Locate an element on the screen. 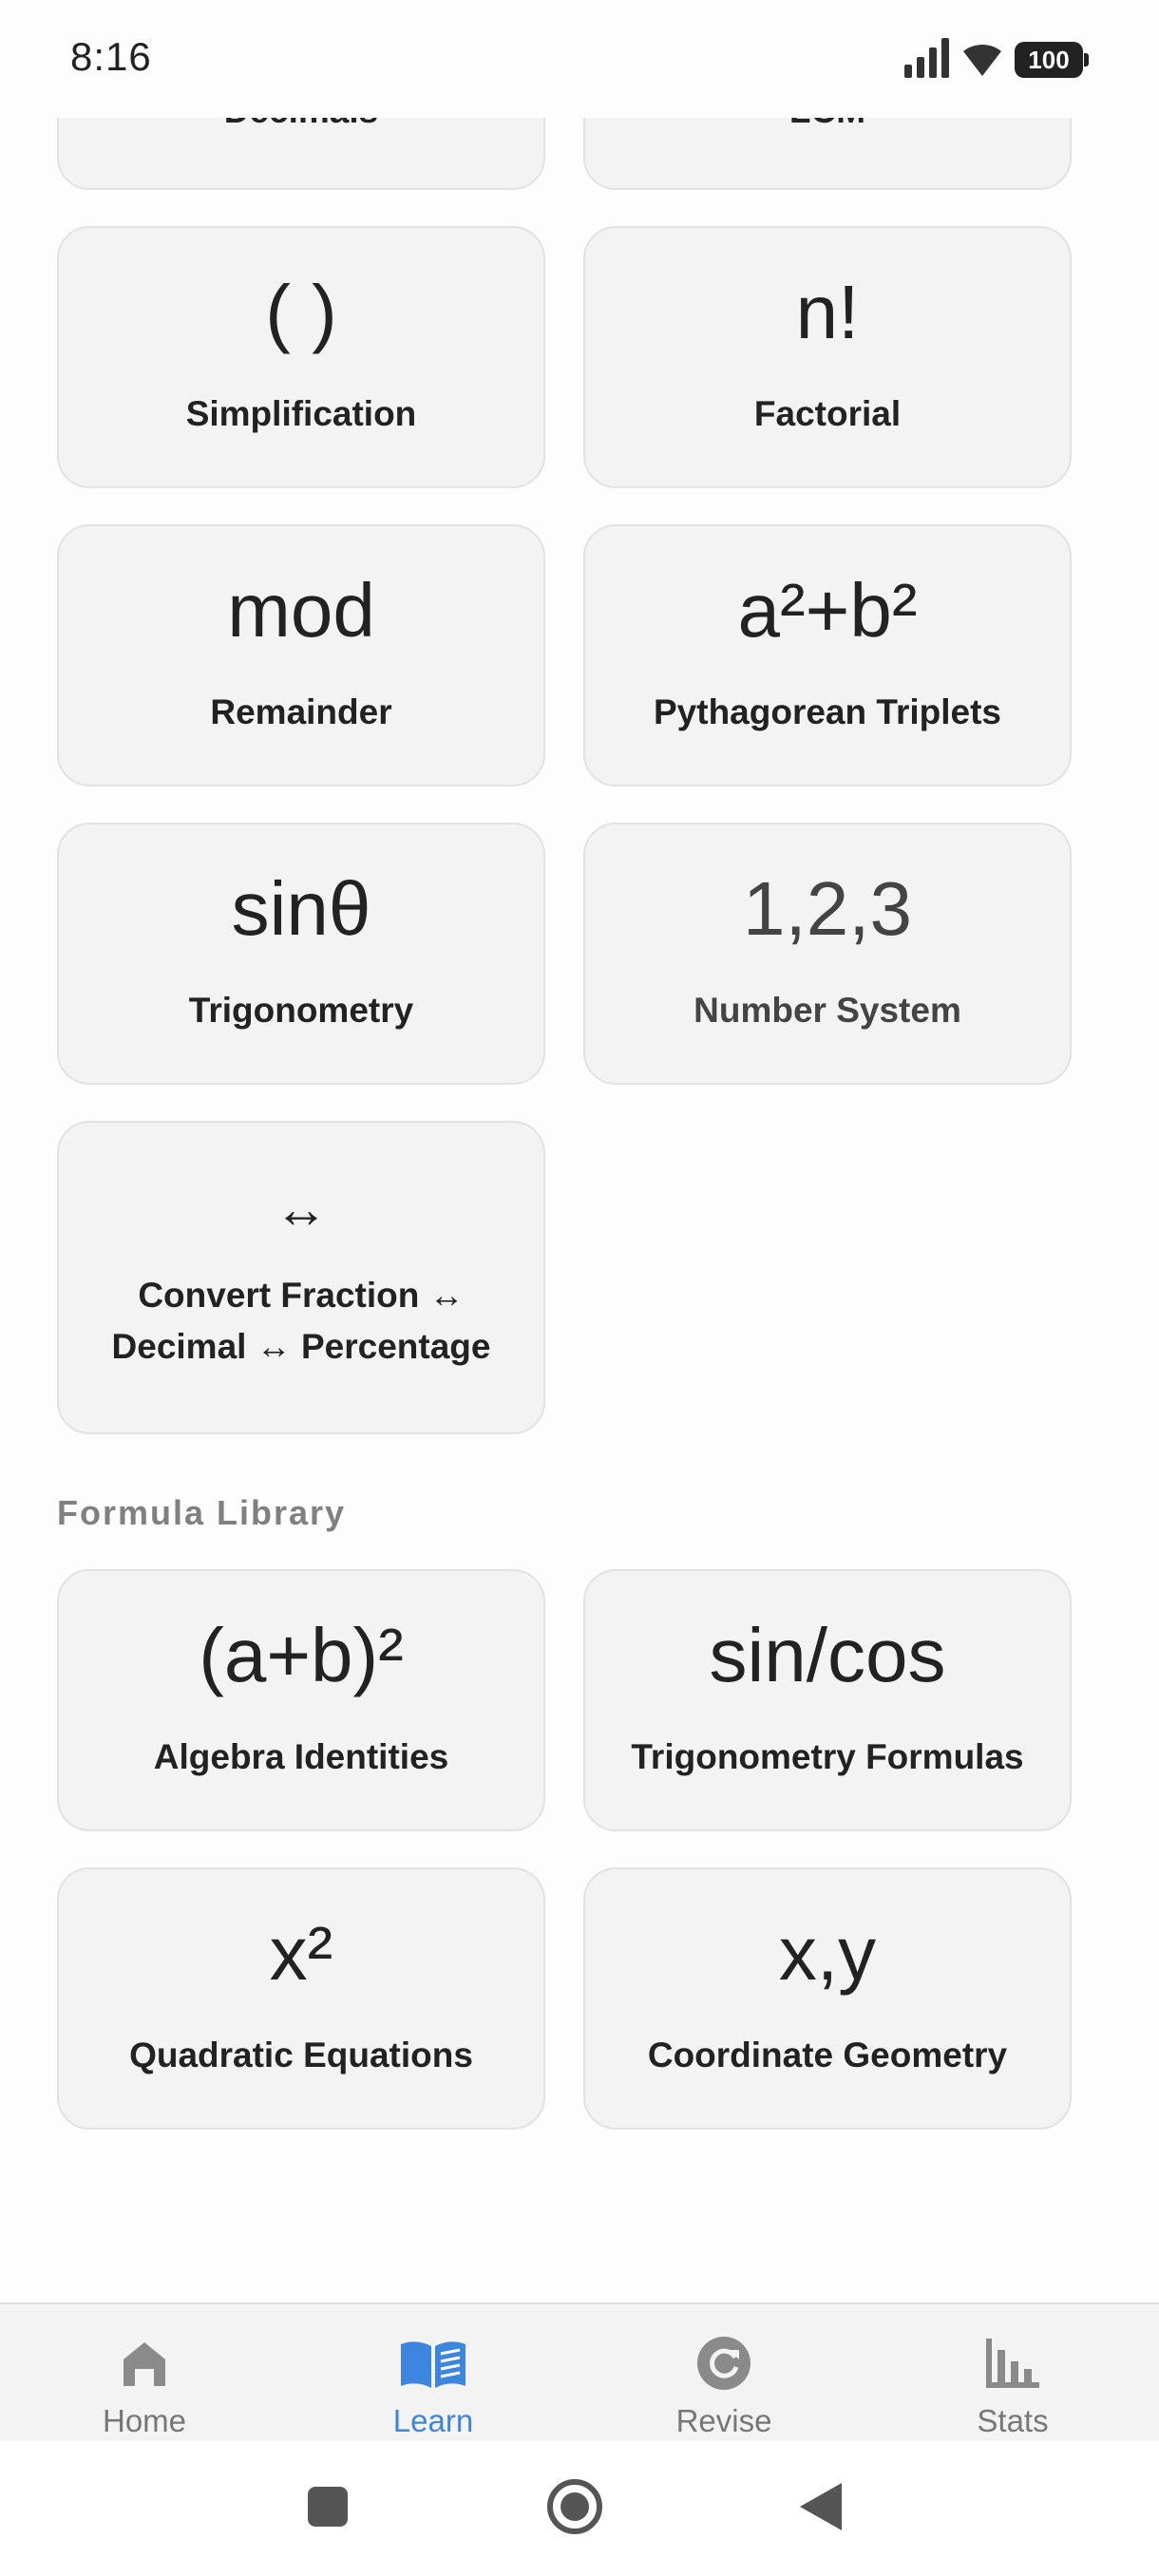 The width and height of the screenshot is (1159, 2576). nav-item-learn: Learn is located at coordinates (433, 2385).